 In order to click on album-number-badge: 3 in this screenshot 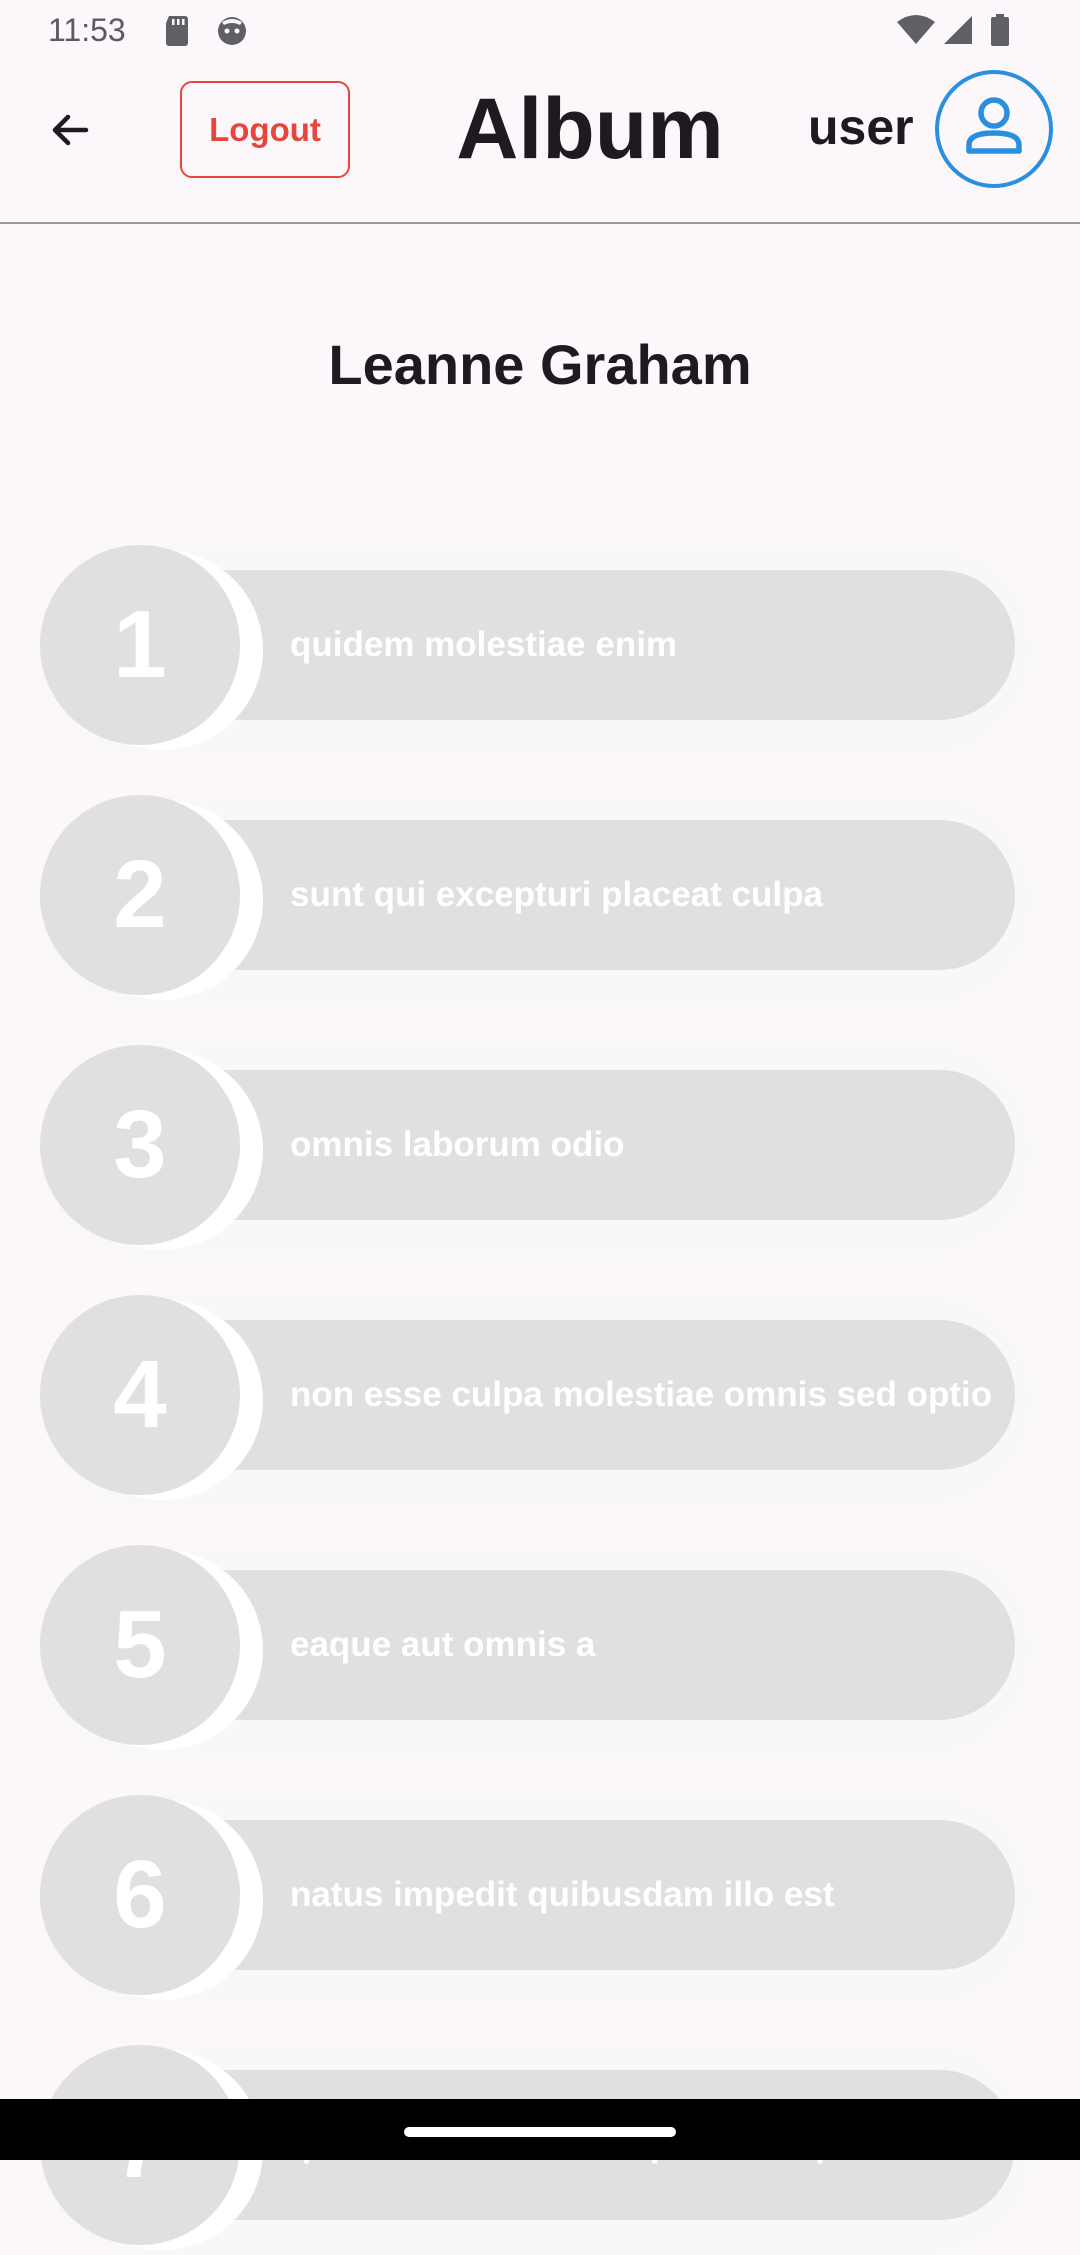, I will do `click(140, 1145)`.